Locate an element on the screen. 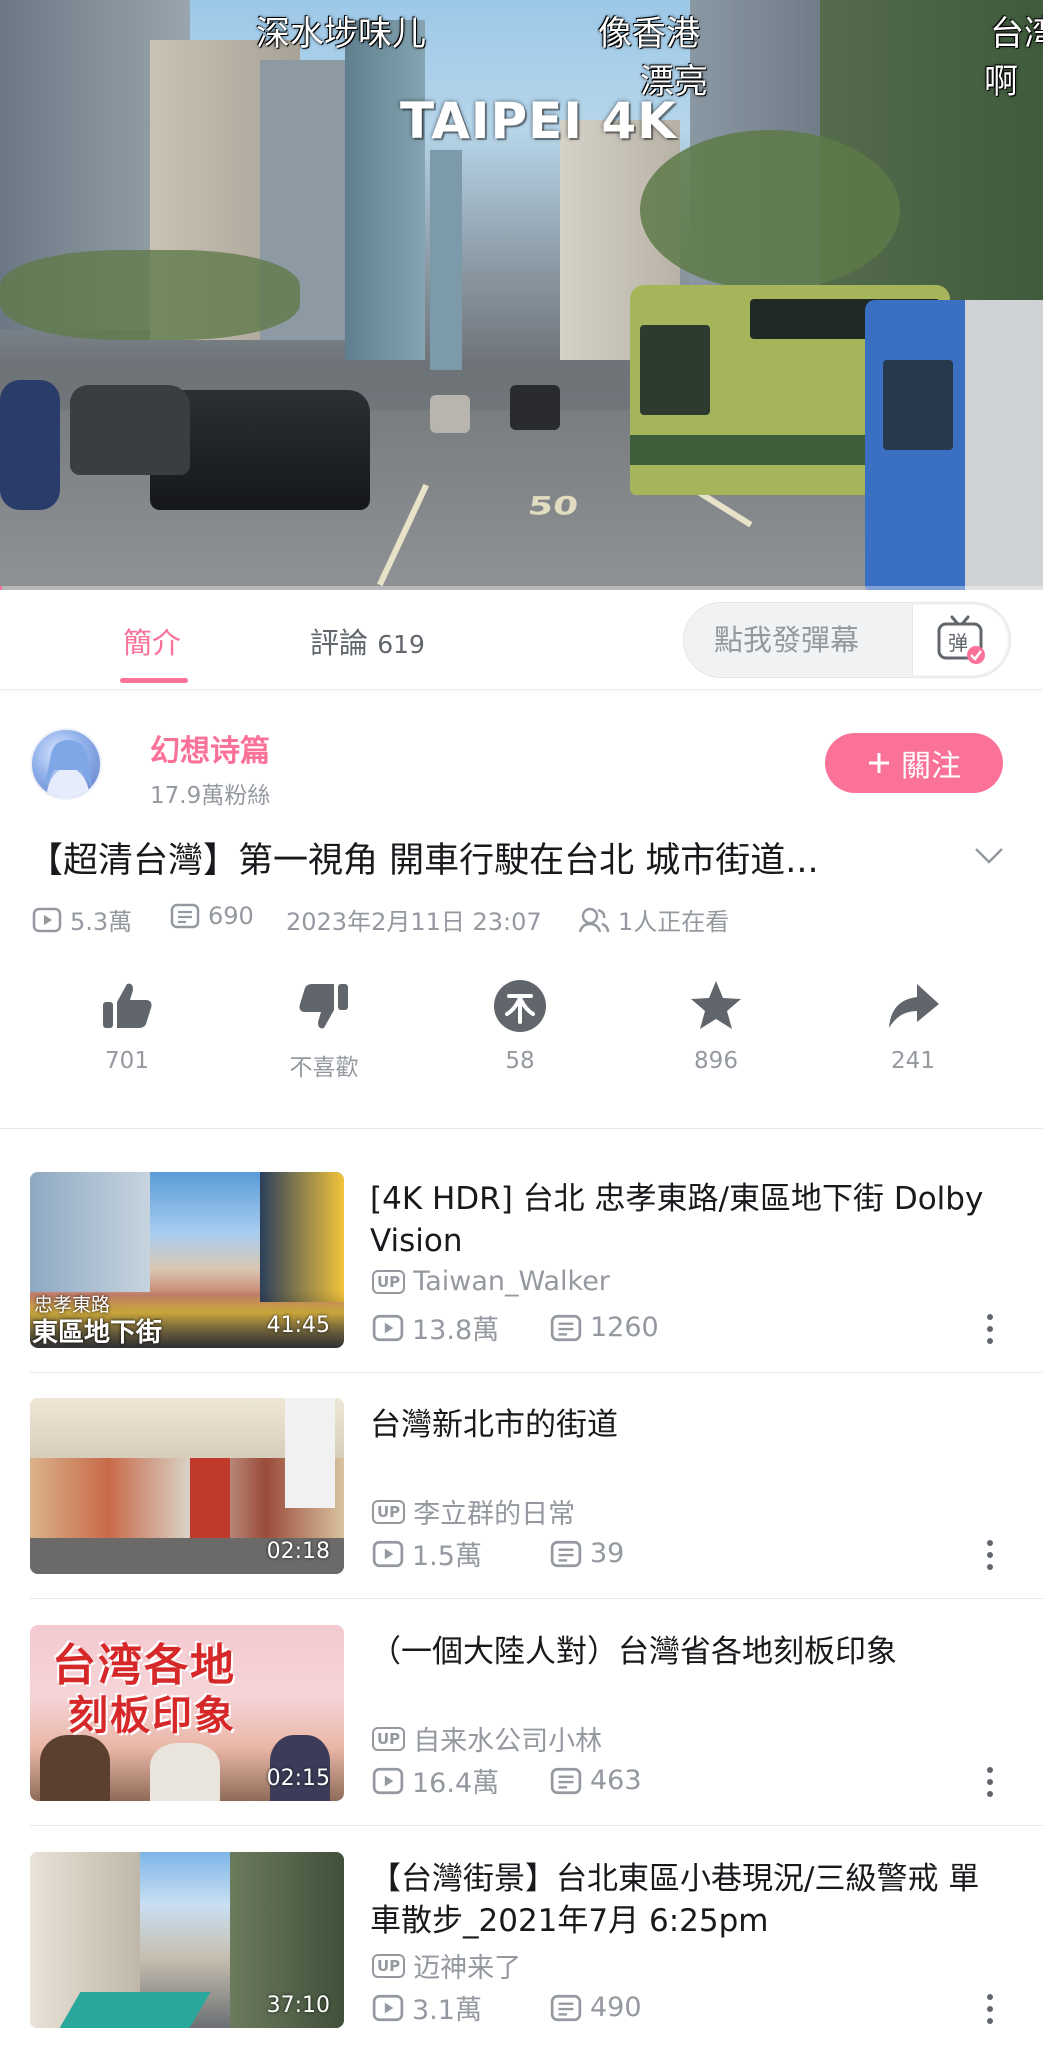 Image resolution: width=1043 pixels, height=2048 pixels. recommended-video: 02:18 台灣新北市的街道 UP 李立群的日常 1.5萬 39 is located at coordinates (521, 1511).